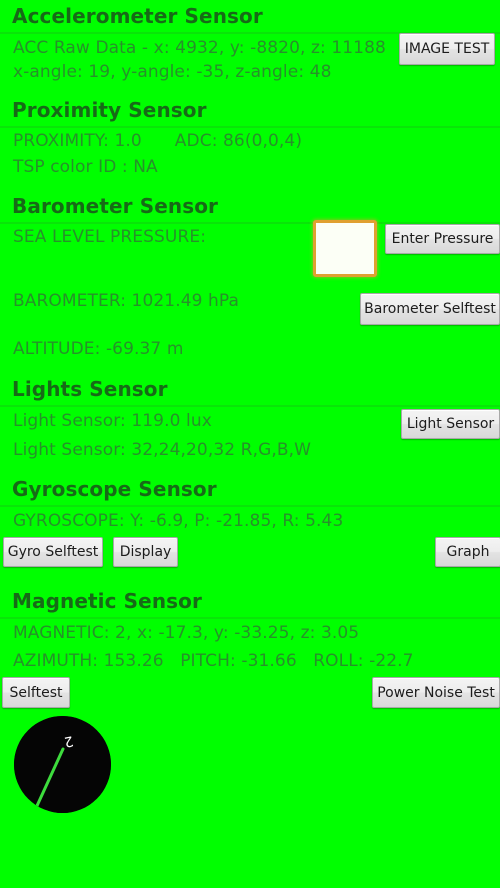 Image resolution: width=500 pixels, height=888 pixels. What do you see at coordinates (447, 49) in the screenshot?
I see `image-test-button: IMAGE TEST` at bounding box center [447, 49].